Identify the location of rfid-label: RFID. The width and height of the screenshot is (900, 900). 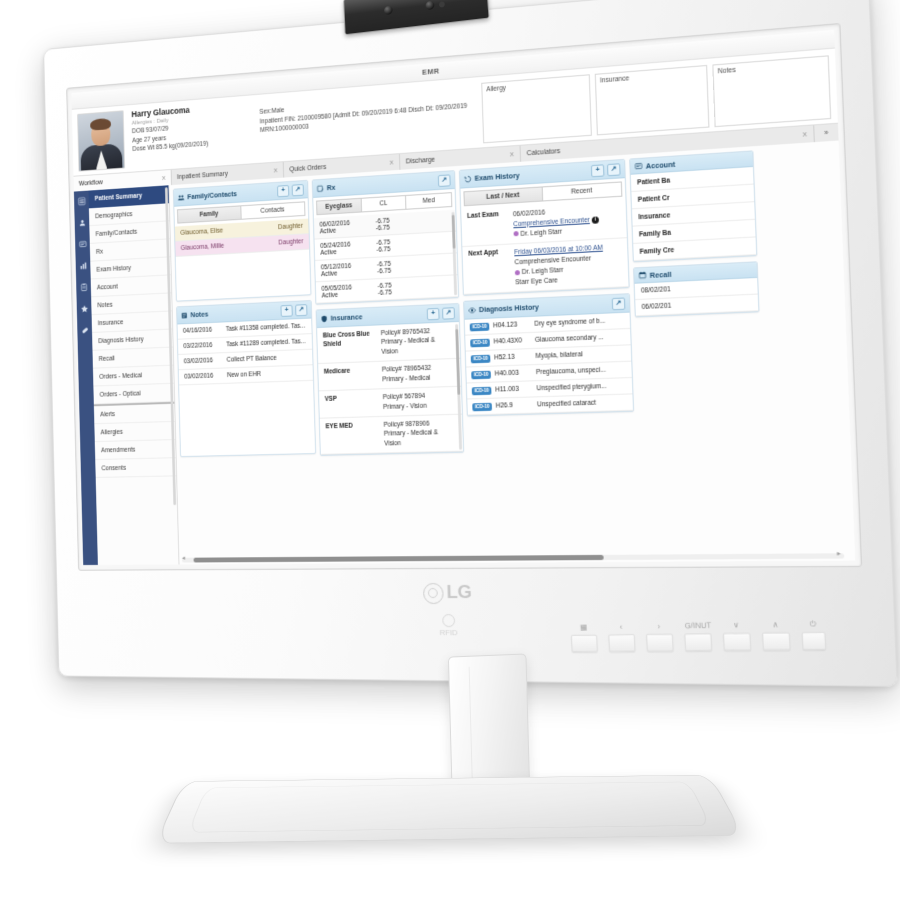
(448, 632).